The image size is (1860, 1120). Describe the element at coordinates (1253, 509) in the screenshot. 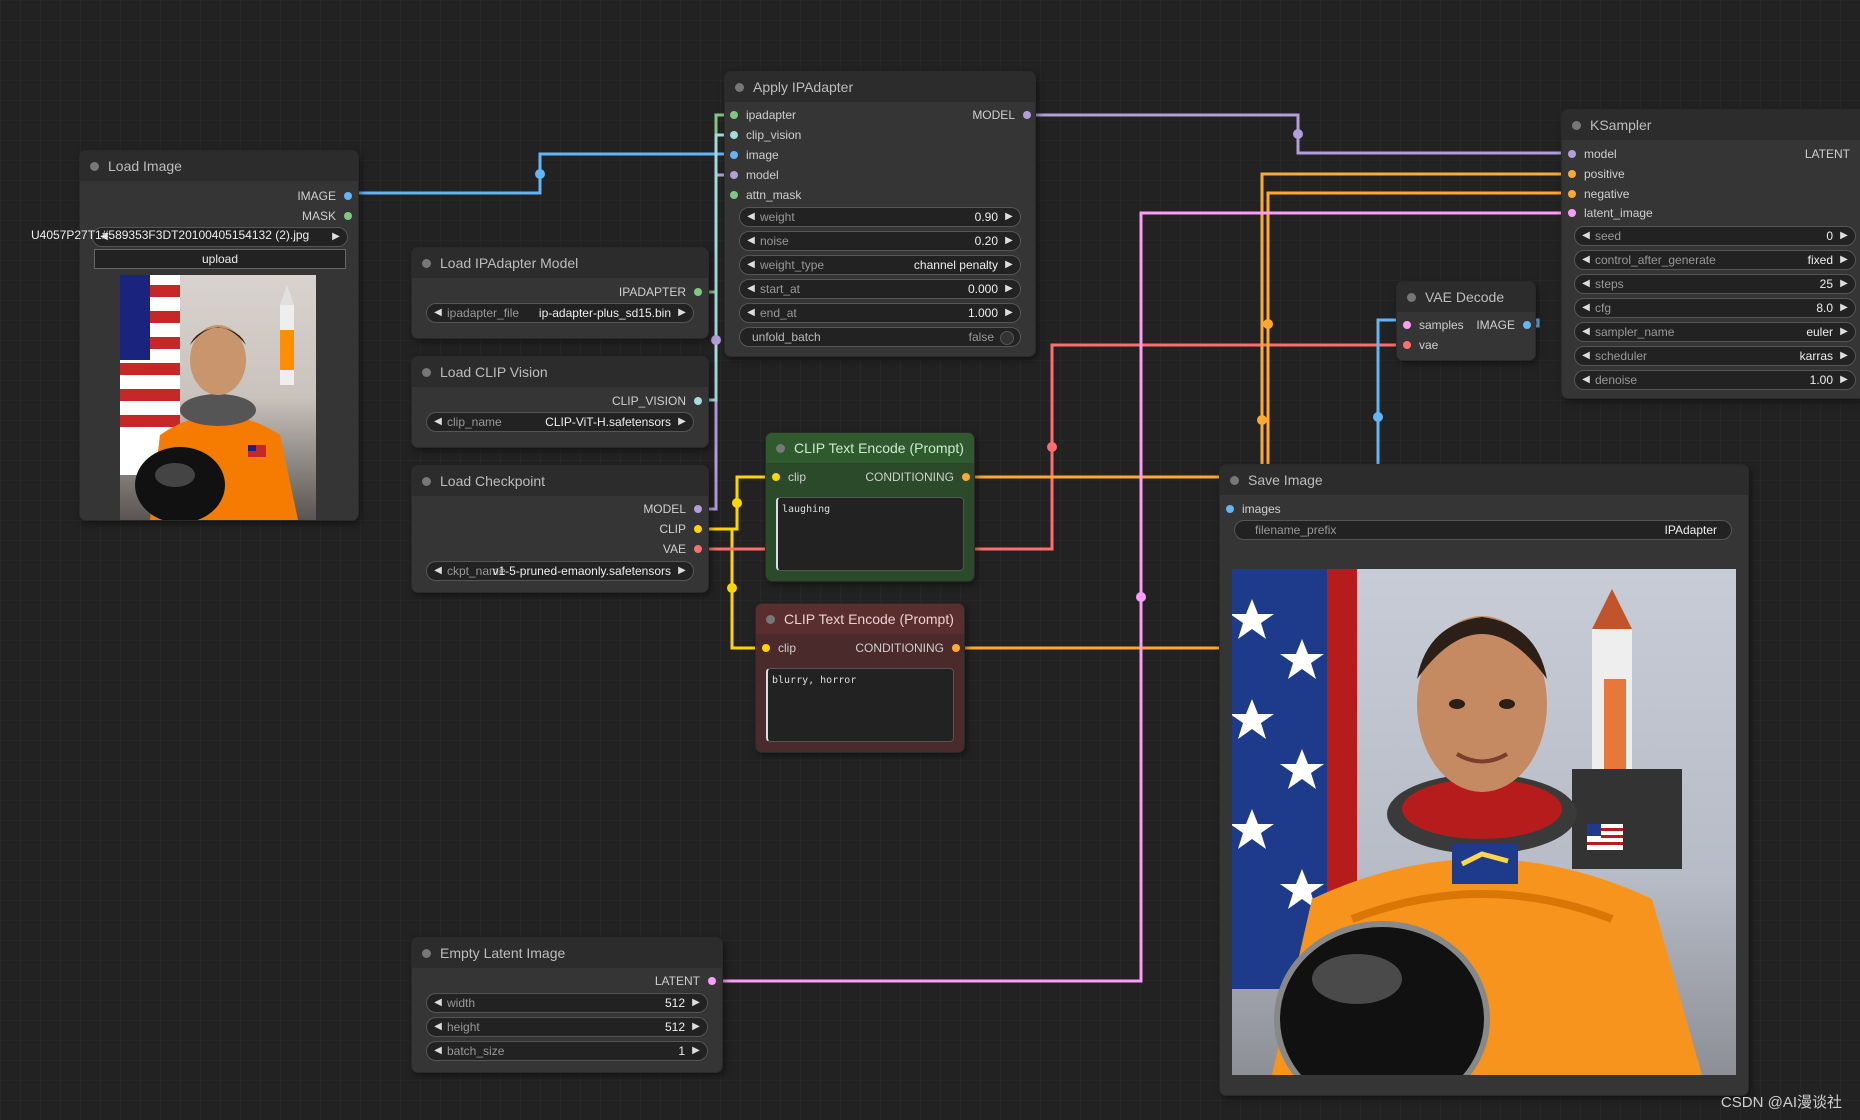

I see `input-images: images` at that location.